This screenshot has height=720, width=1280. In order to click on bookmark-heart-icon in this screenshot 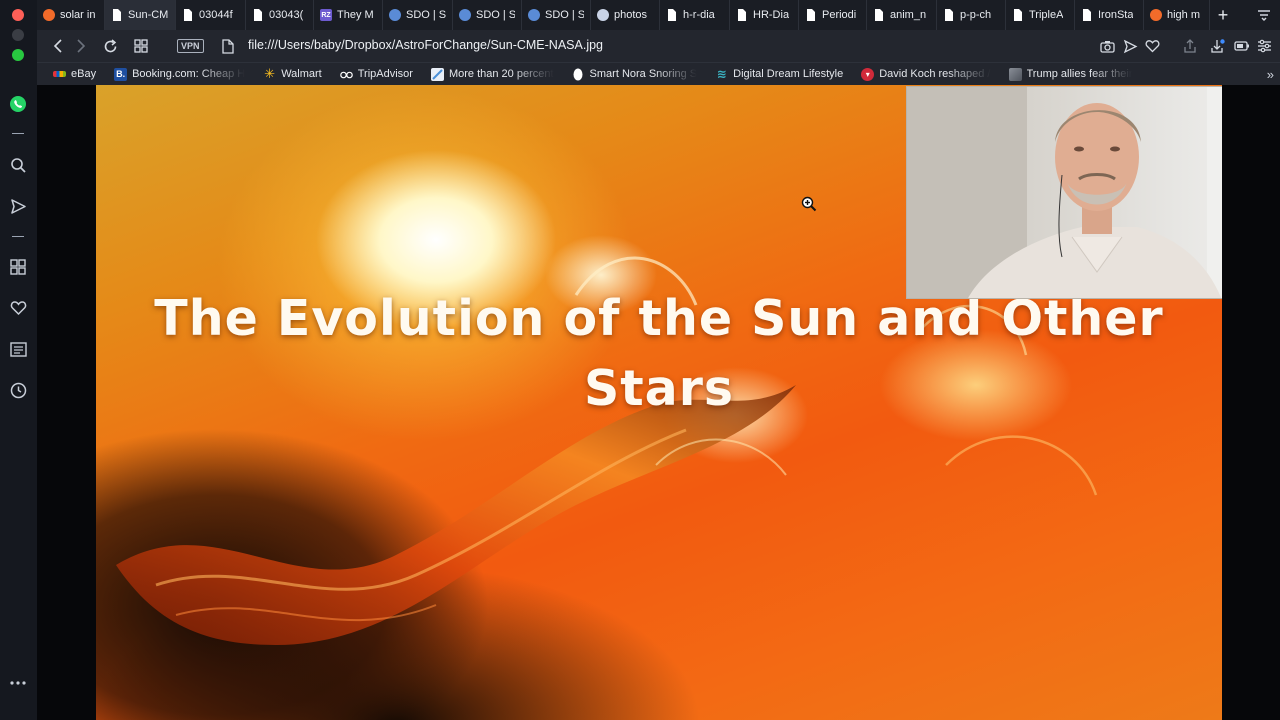, I will do `click(1152, 46)`.